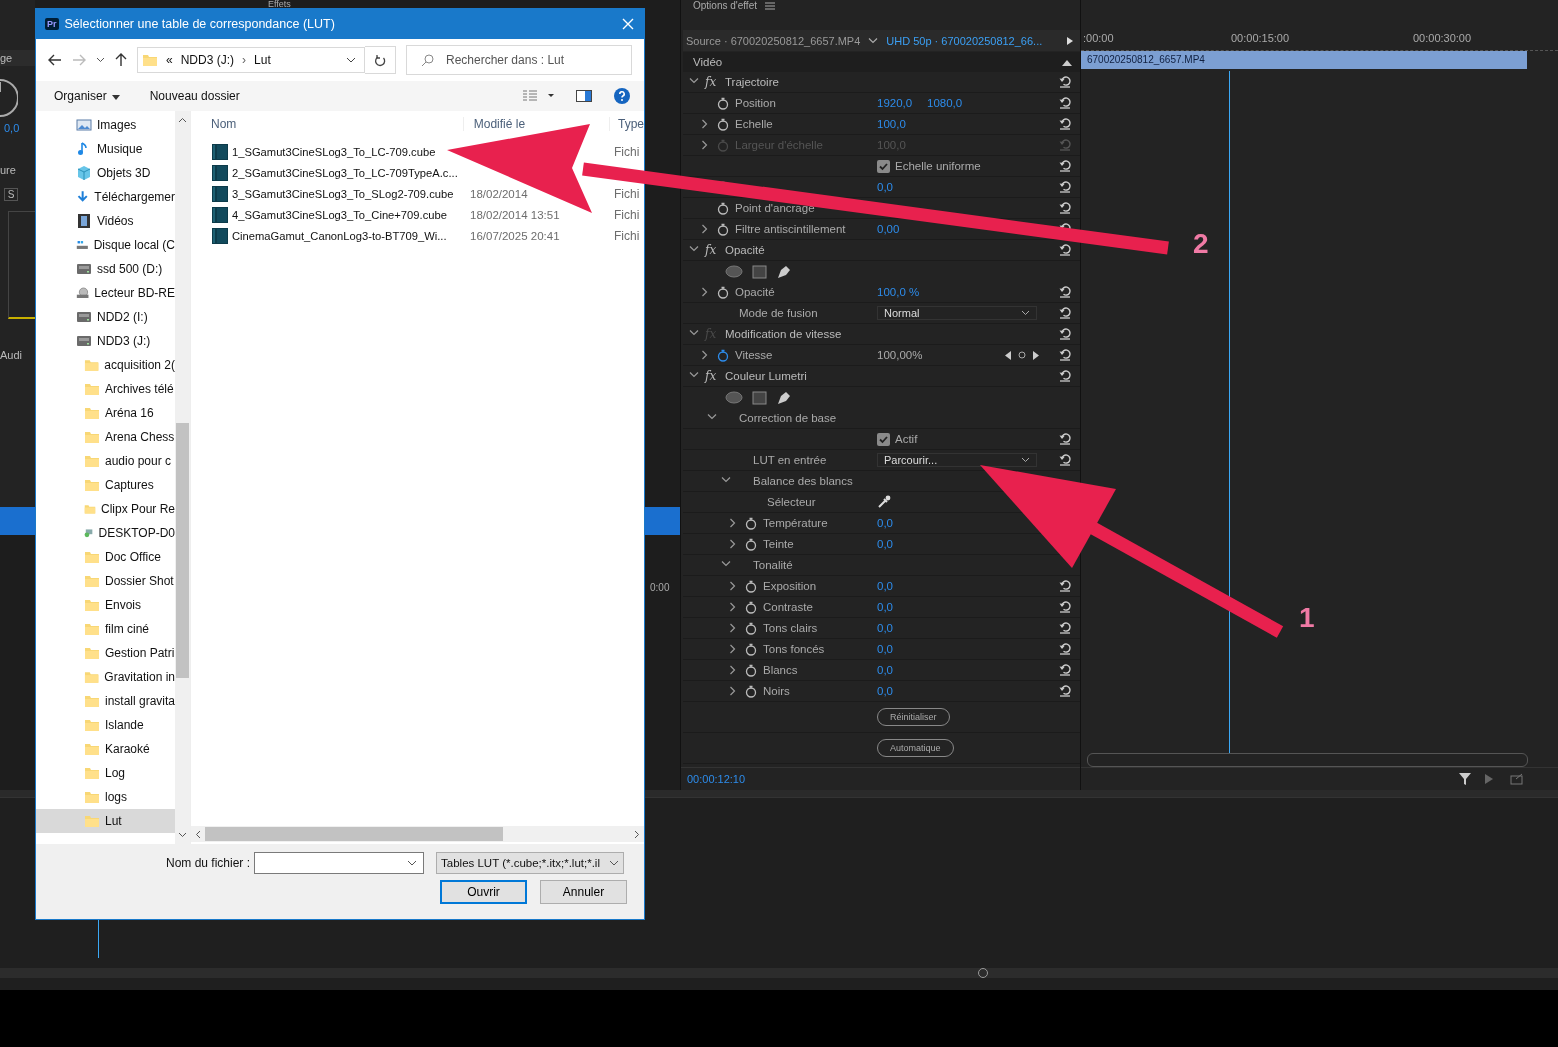 The height and width of the screenshot is (1047, 1558). What do you see at coordinates (883, 166) in the screenshot?
I see `checkbox` at bounding box center [883, 166].